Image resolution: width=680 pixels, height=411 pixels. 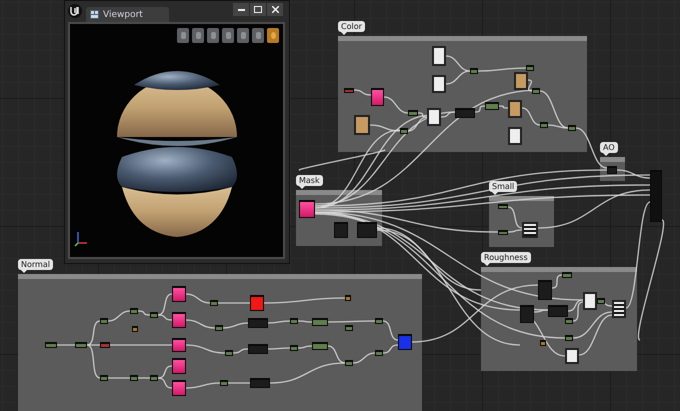 I want to click on comment-label: AO, so click(x=609, y=147).